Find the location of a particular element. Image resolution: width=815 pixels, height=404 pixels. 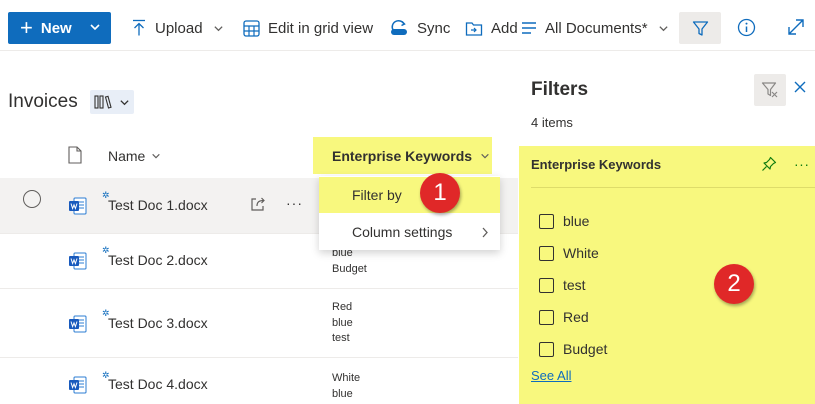

share-icon is located at coordinates (258, 204).